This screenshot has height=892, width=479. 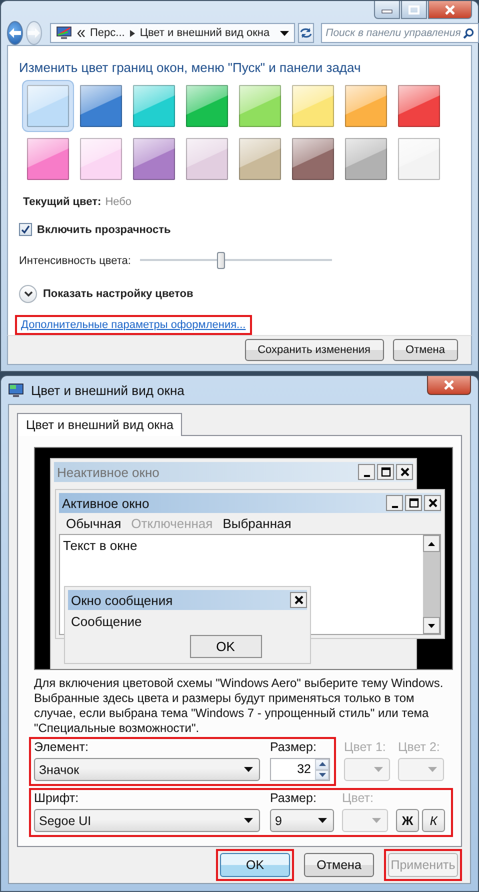 I want to click on address-bar: Перс... Цвет и внешний вид окна, so click(x=172, y=33).